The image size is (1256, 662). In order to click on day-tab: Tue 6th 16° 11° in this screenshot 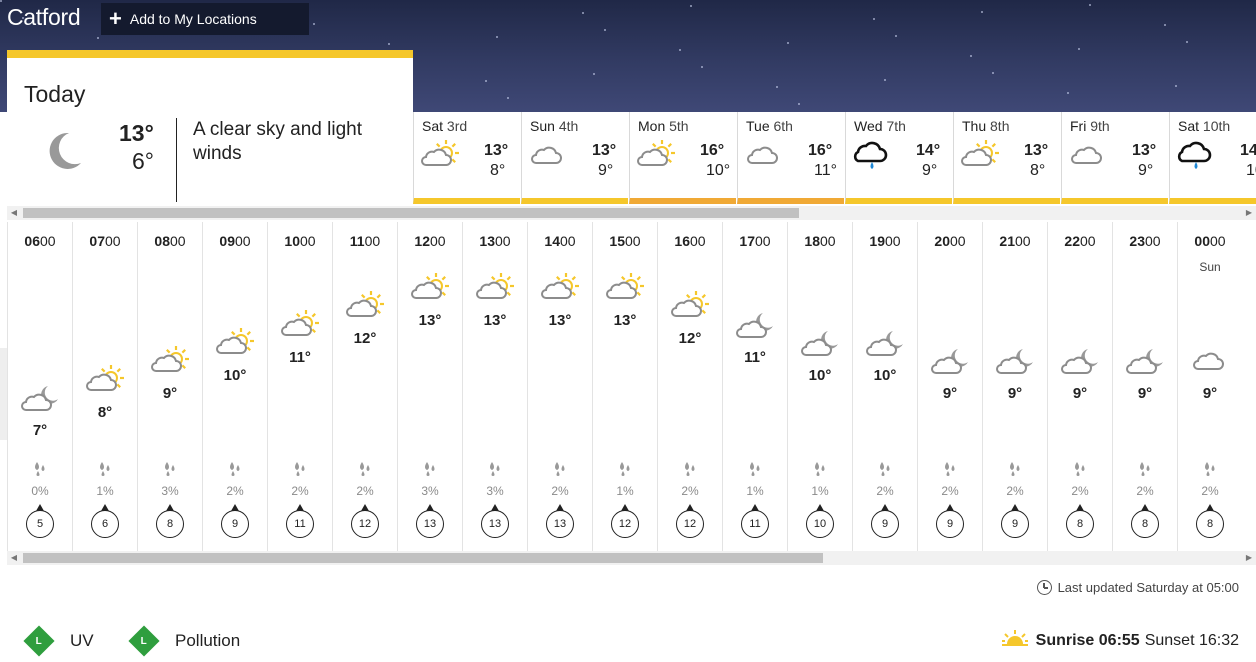, I will do `click(790, 158)`.